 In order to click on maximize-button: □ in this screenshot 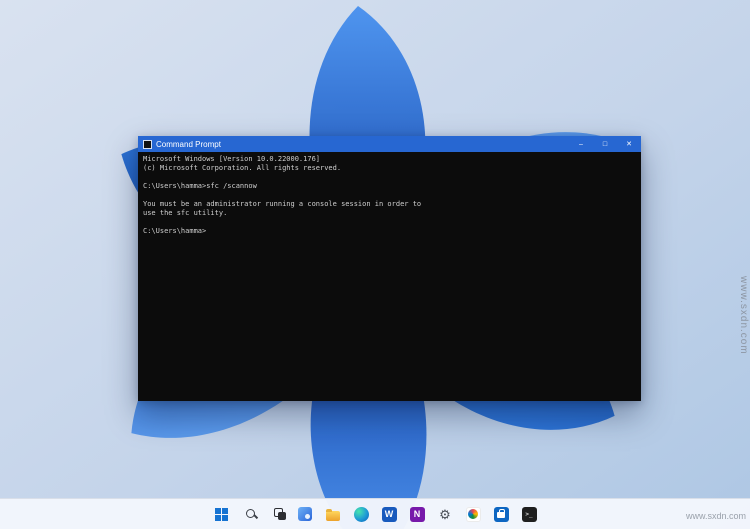, I will do `click(605, 144)`.